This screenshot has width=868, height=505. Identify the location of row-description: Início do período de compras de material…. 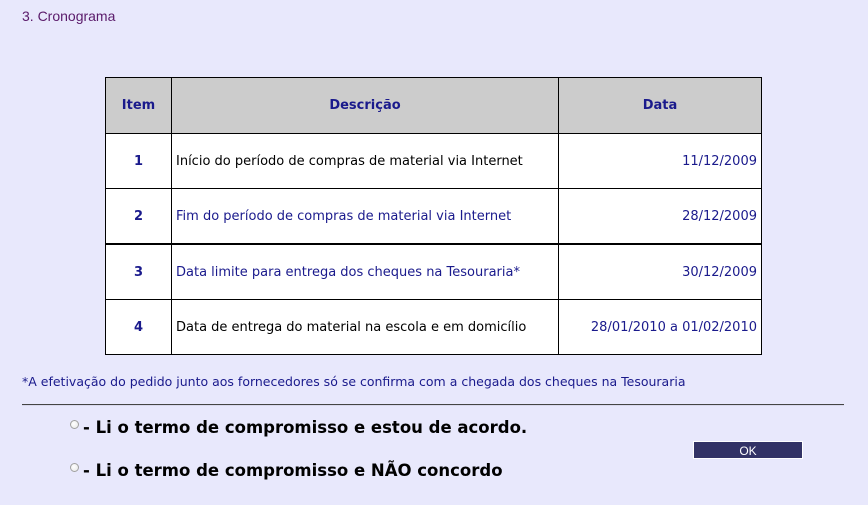
(365, 161).